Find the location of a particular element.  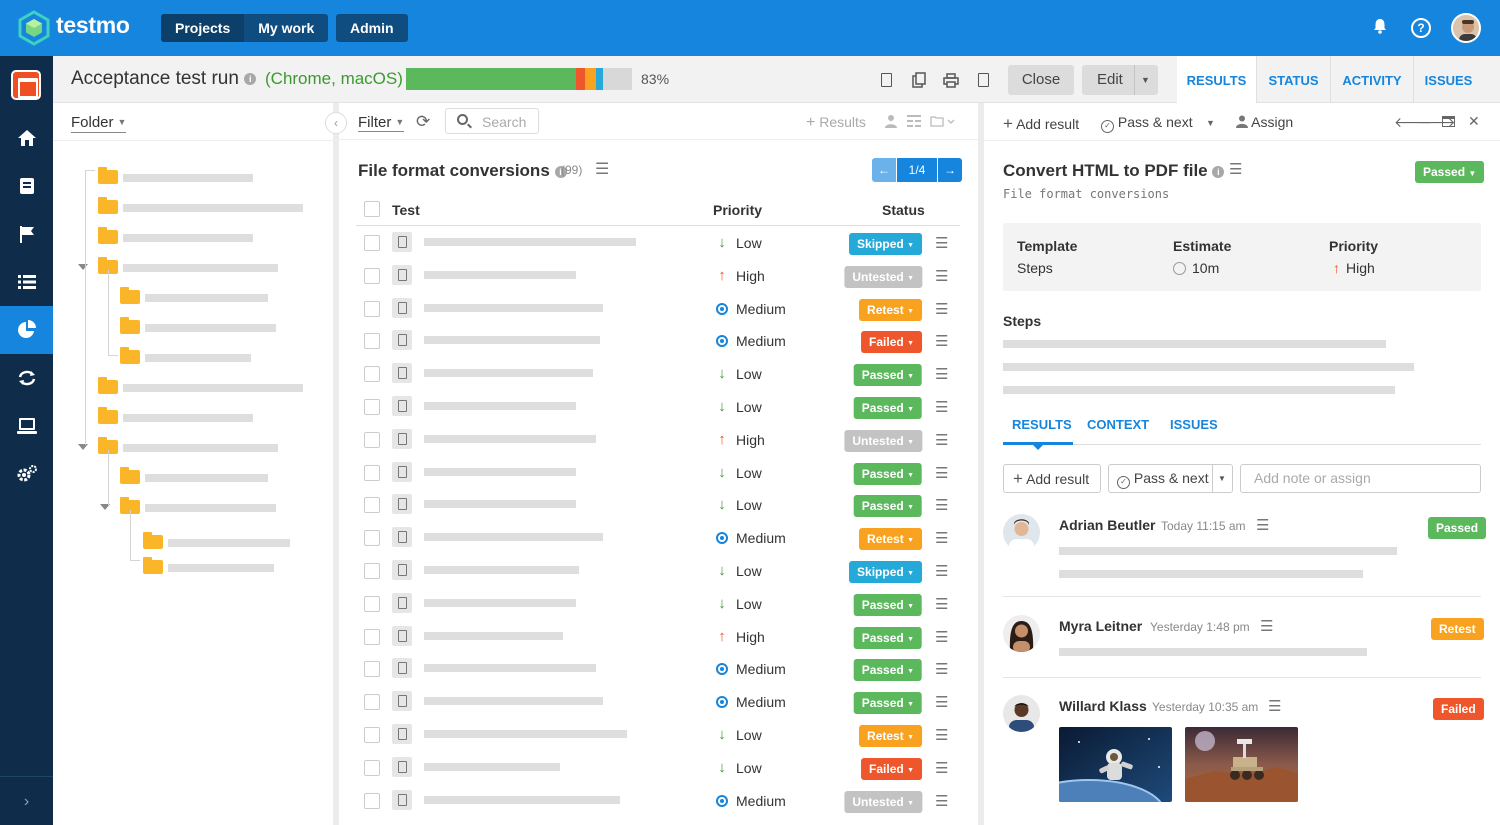

group-menu-icon: ☰ is located at coordinates (602, 169).